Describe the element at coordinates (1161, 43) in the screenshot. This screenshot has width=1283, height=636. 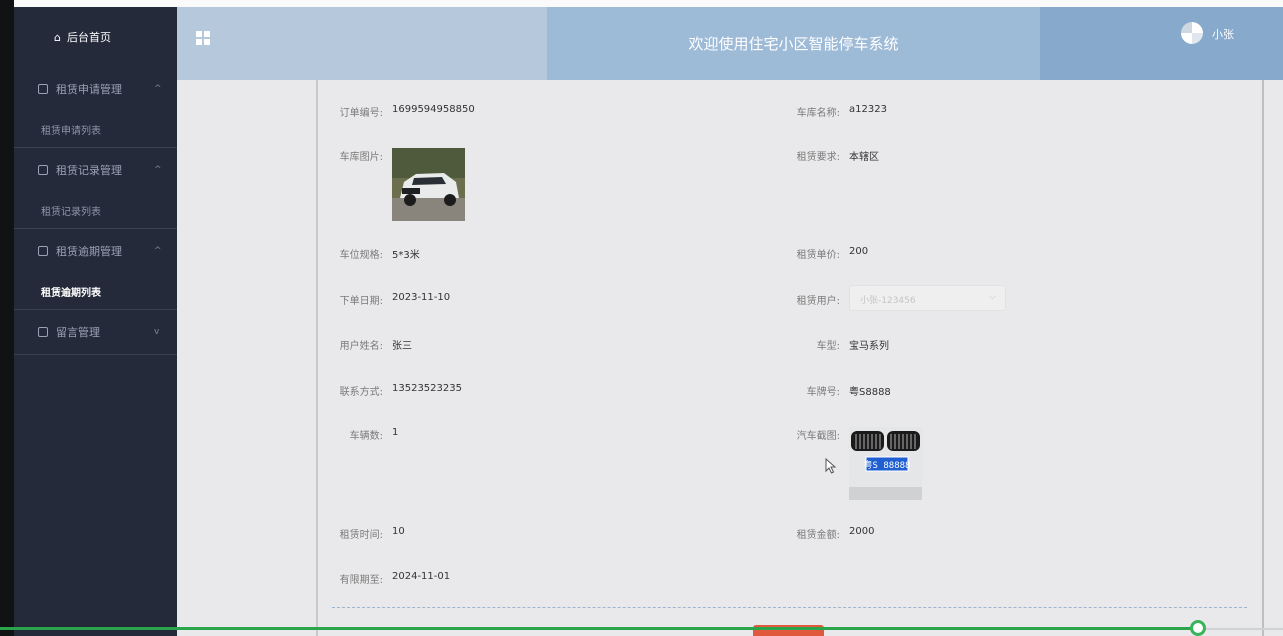
I see `user-area: 小张` at that location.